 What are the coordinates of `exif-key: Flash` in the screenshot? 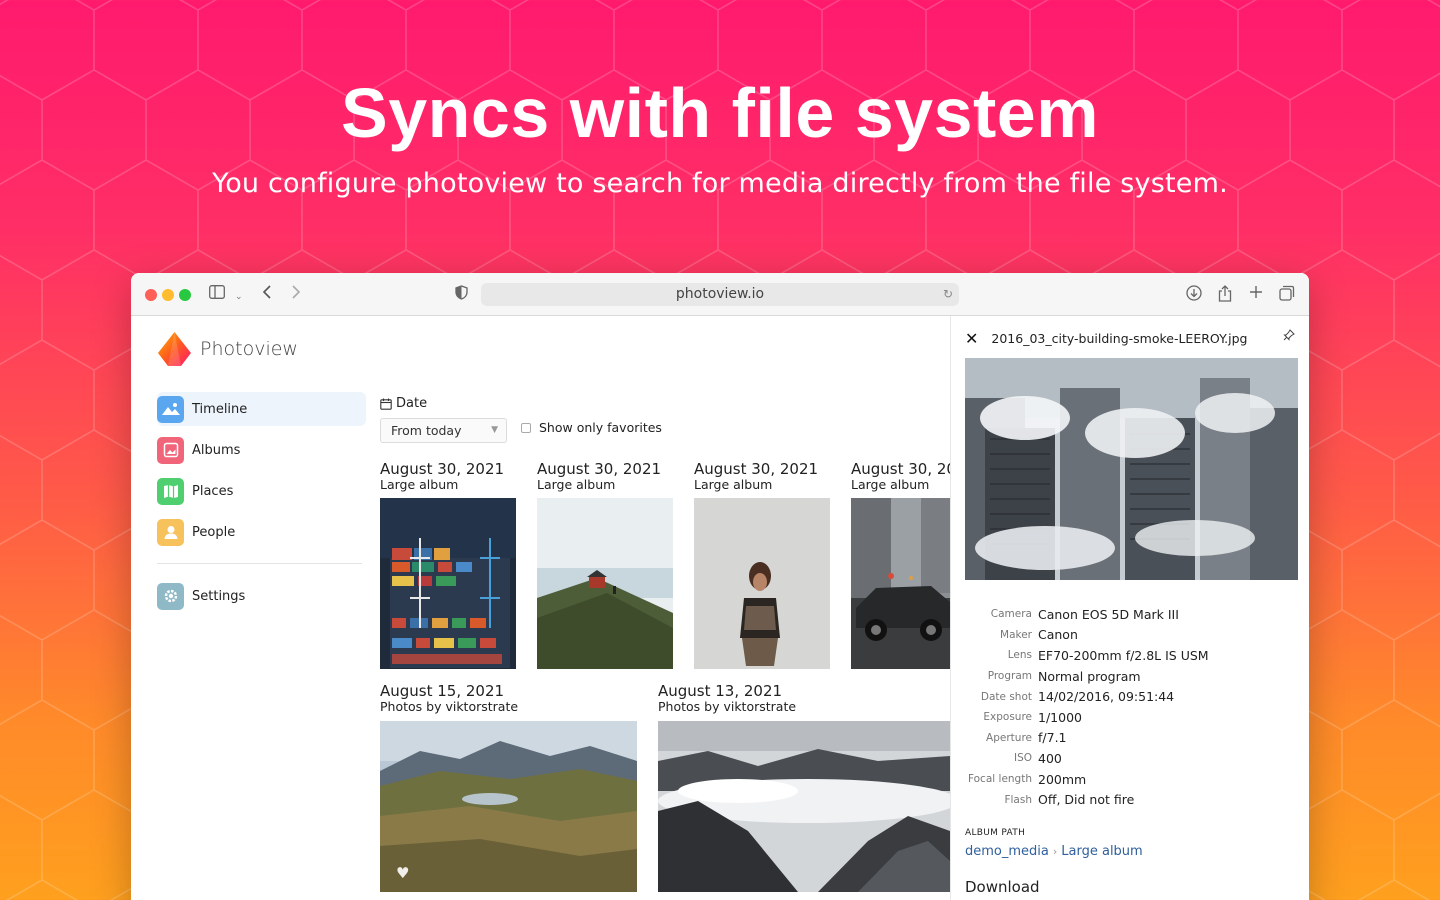 It's located at (1018, 799).